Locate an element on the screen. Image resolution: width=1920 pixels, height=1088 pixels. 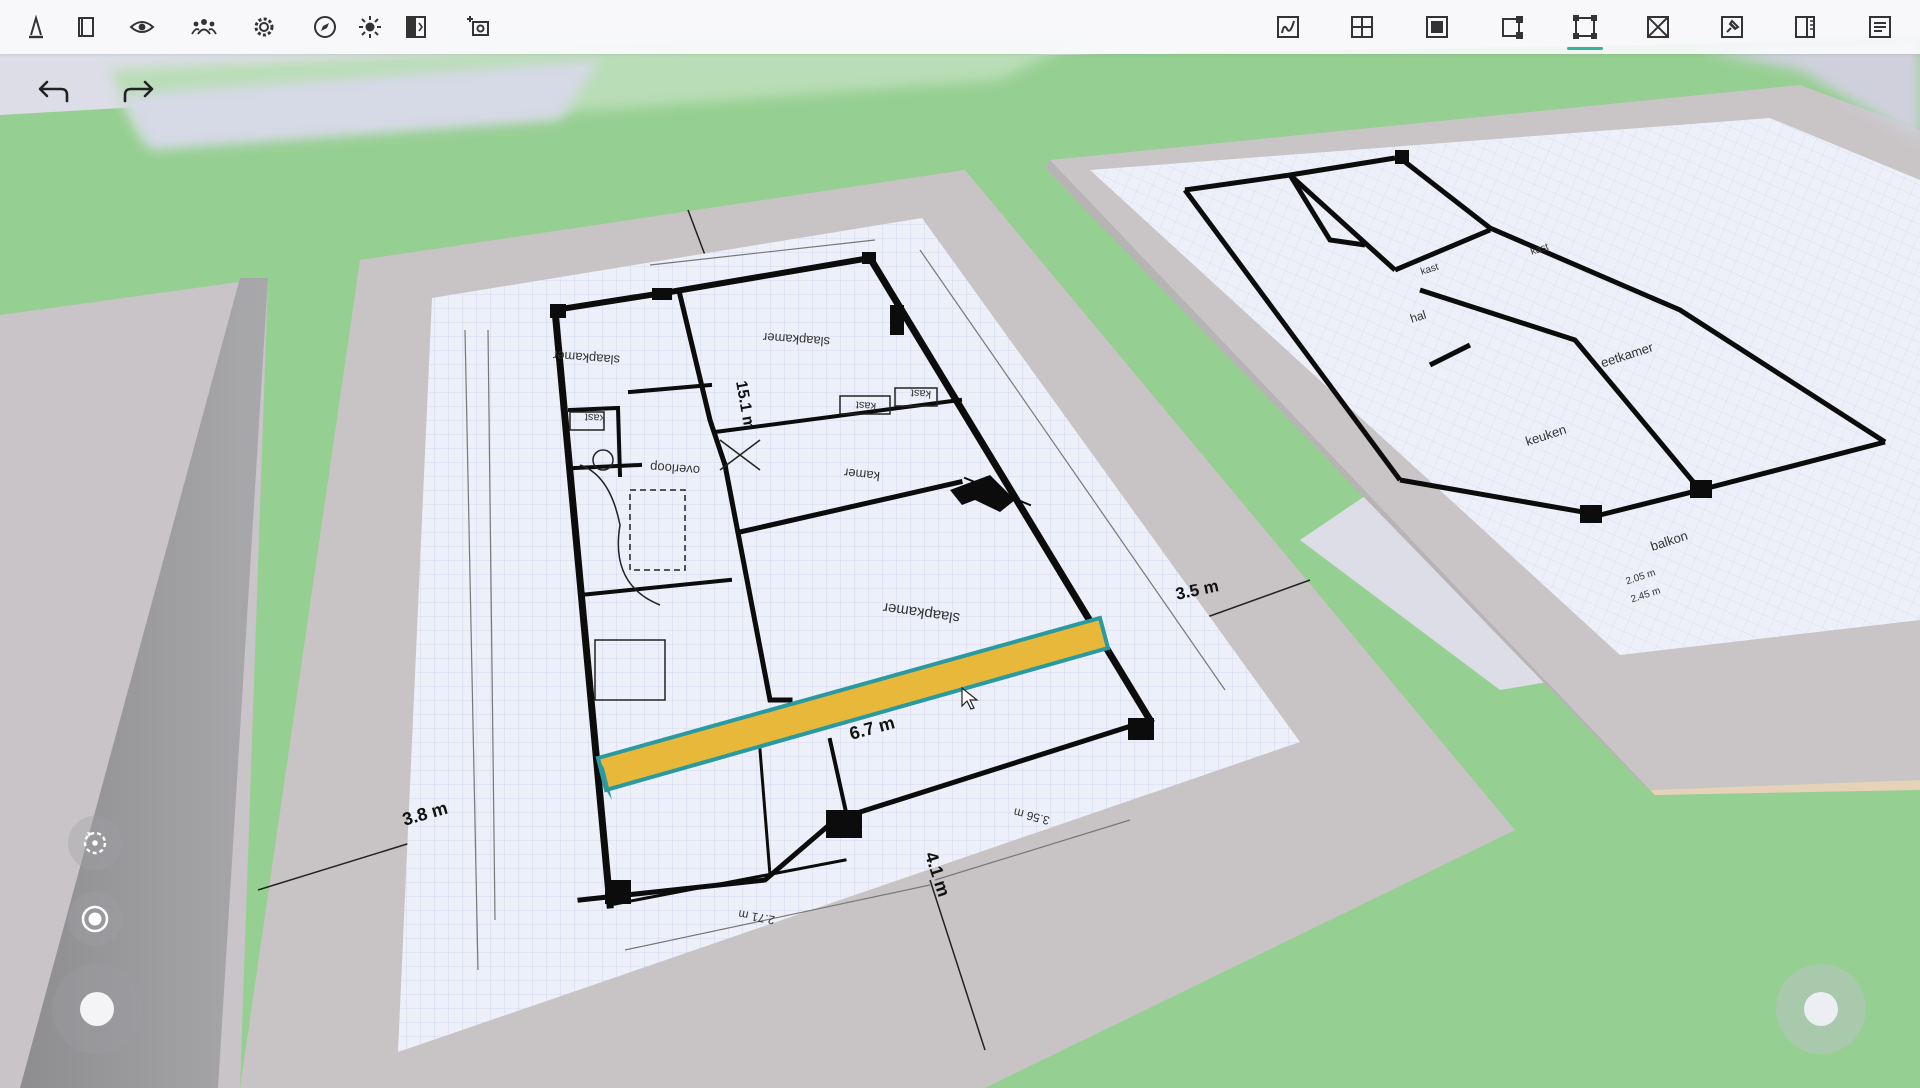
measure-panel-button is located at coordinates (1805, 27).